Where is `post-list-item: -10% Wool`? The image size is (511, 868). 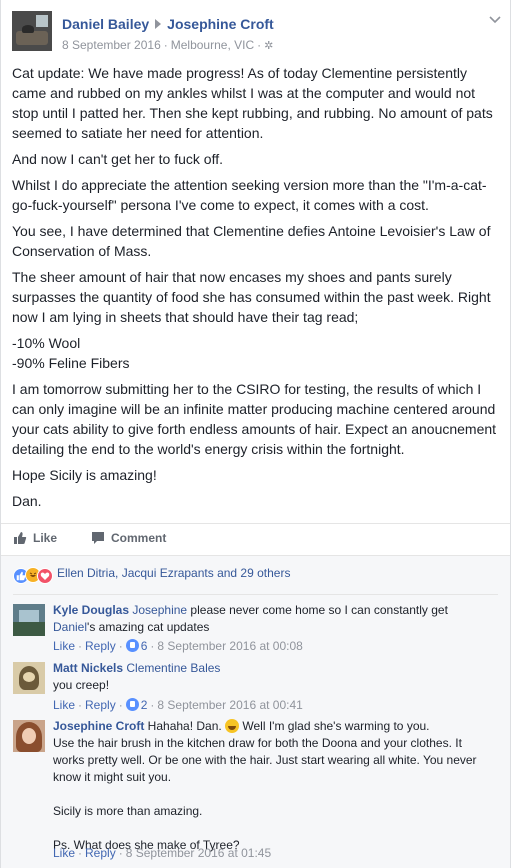 post-list-item: -10% Wool is located at coordinates (46, 343).